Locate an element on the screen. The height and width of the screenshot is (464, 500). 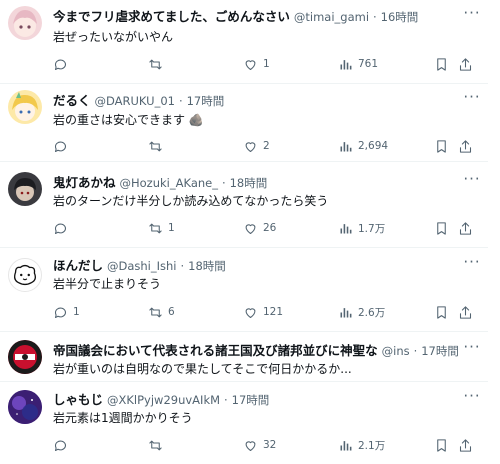
tweet-text: 岩ぜったいながいやん is located at coordinates (113, 37).